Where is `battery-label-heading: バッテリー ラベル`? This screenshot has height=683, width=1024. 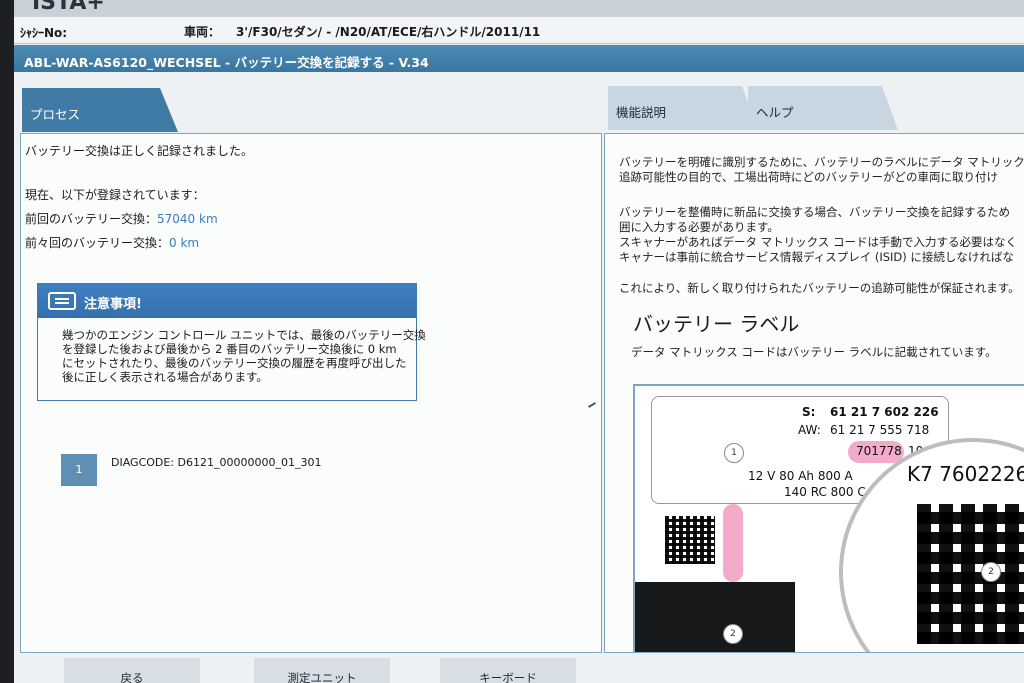 battery-label-heading: バッテリー ラベル is located at coordinates (716, 324).